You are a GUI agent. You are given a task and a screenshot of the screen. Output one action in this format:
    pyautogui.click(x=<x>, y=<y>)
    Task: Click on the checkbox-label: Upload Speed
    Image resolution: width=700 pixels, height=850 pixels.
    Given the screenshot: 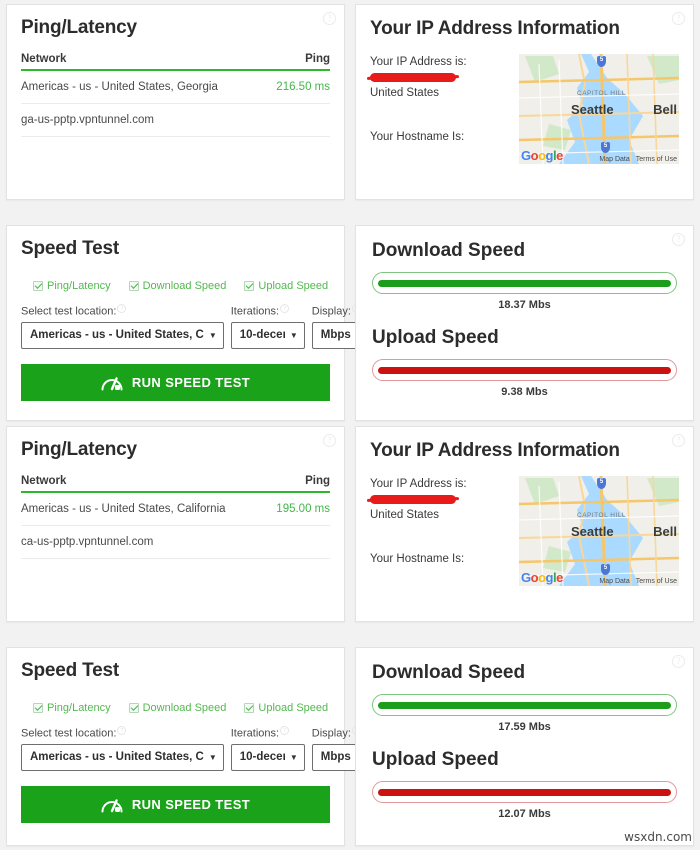 What is the action you would take?
    pyautogui.click(x=293, y=286)
    